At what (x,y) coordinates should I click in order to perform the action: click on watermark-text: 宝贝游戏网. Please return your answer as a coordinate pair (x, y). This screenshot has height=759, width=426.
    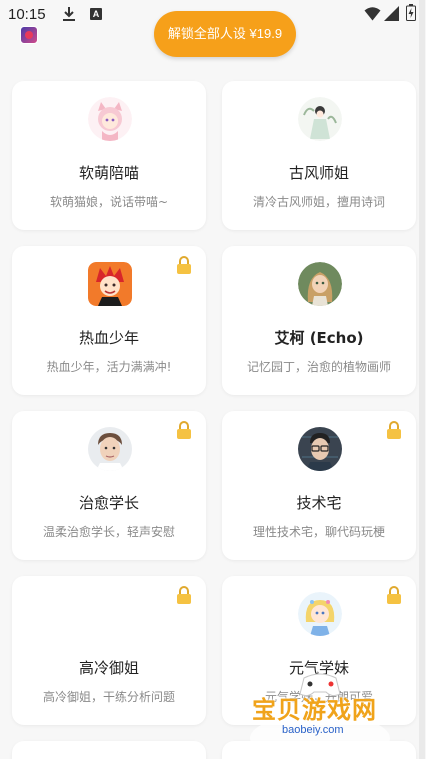
    Looking at the image, I should click on (314, 710).